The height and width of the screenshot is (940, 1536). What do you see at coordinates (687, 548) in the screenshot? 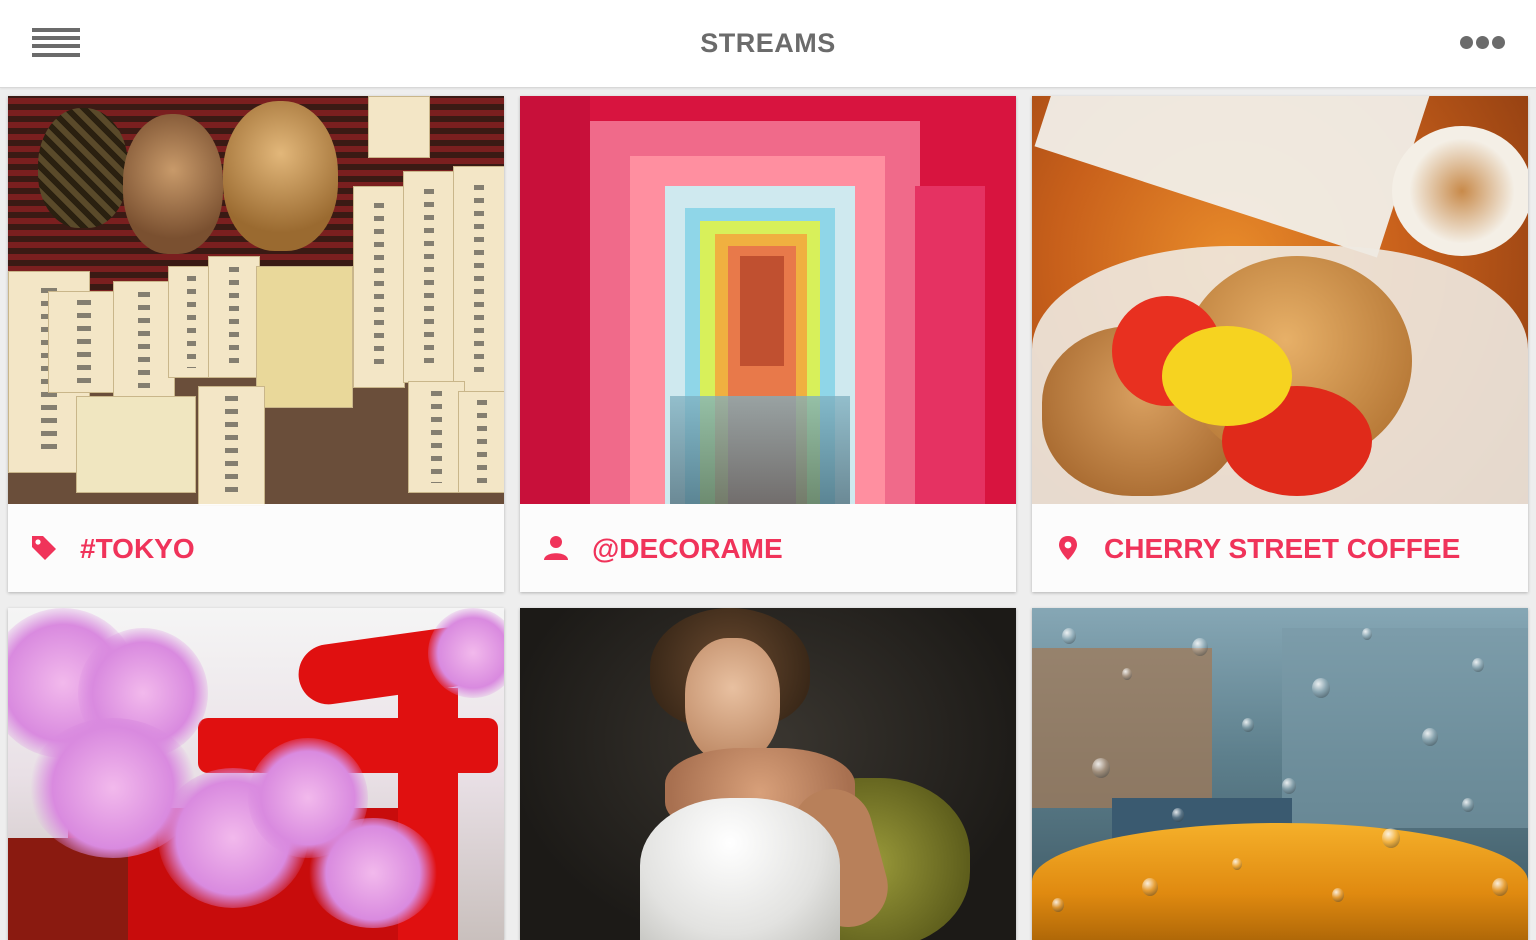
I see `stream-label: @DECORAME` at bounding box center [687, 548].